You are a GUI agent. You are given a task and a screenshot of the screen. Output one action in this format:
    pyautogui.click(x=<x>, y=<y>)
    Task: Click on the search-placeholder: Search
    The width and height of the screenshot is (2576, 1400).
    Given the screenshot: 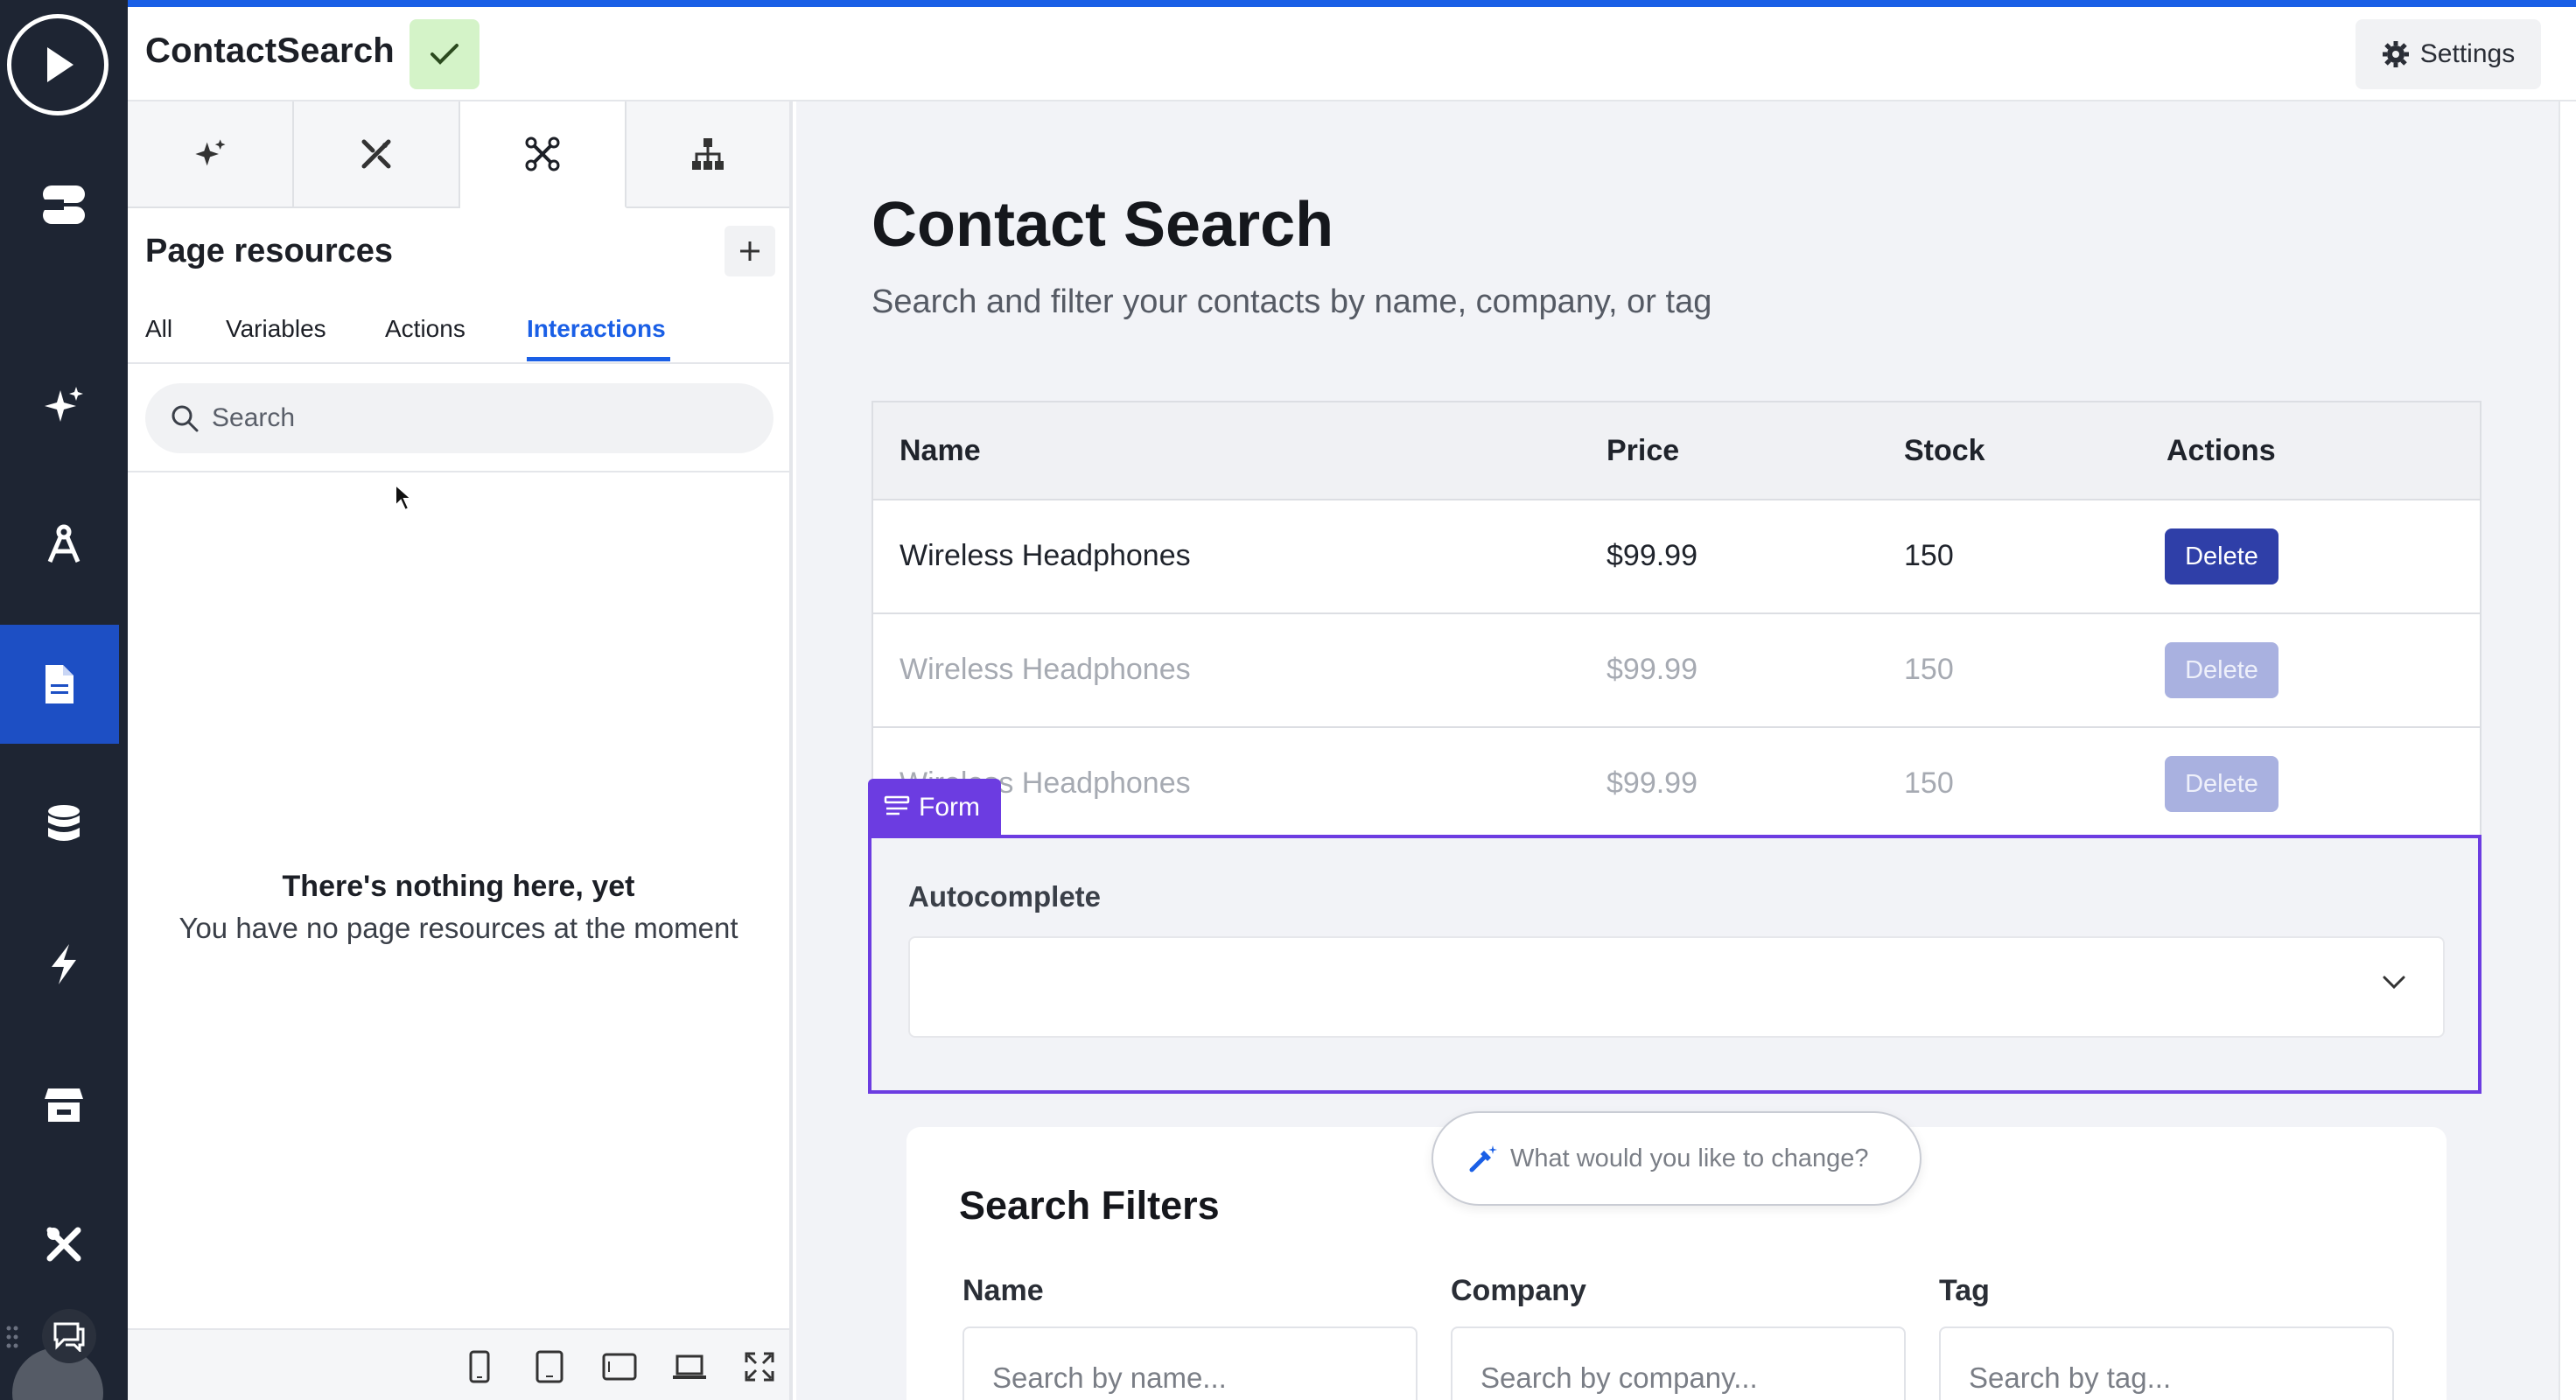 What is the action you would take?
    pyautogui.click(x=254, y=417)
    